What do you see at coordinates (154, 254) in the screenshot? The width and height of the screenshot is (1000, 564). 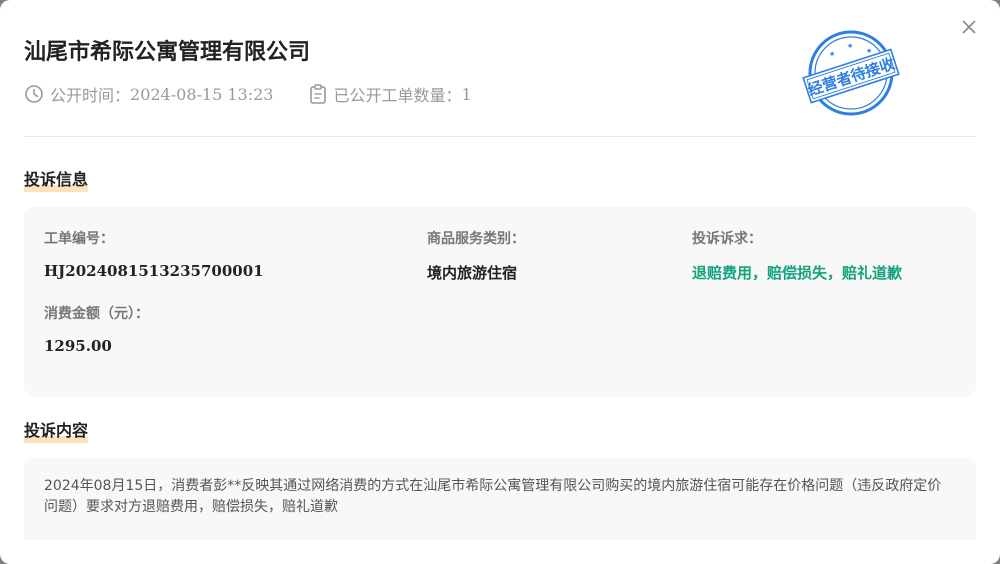 I see `order-no-field: 工单编号： HJ2024081513235700001` at bounding box center [154, 254].